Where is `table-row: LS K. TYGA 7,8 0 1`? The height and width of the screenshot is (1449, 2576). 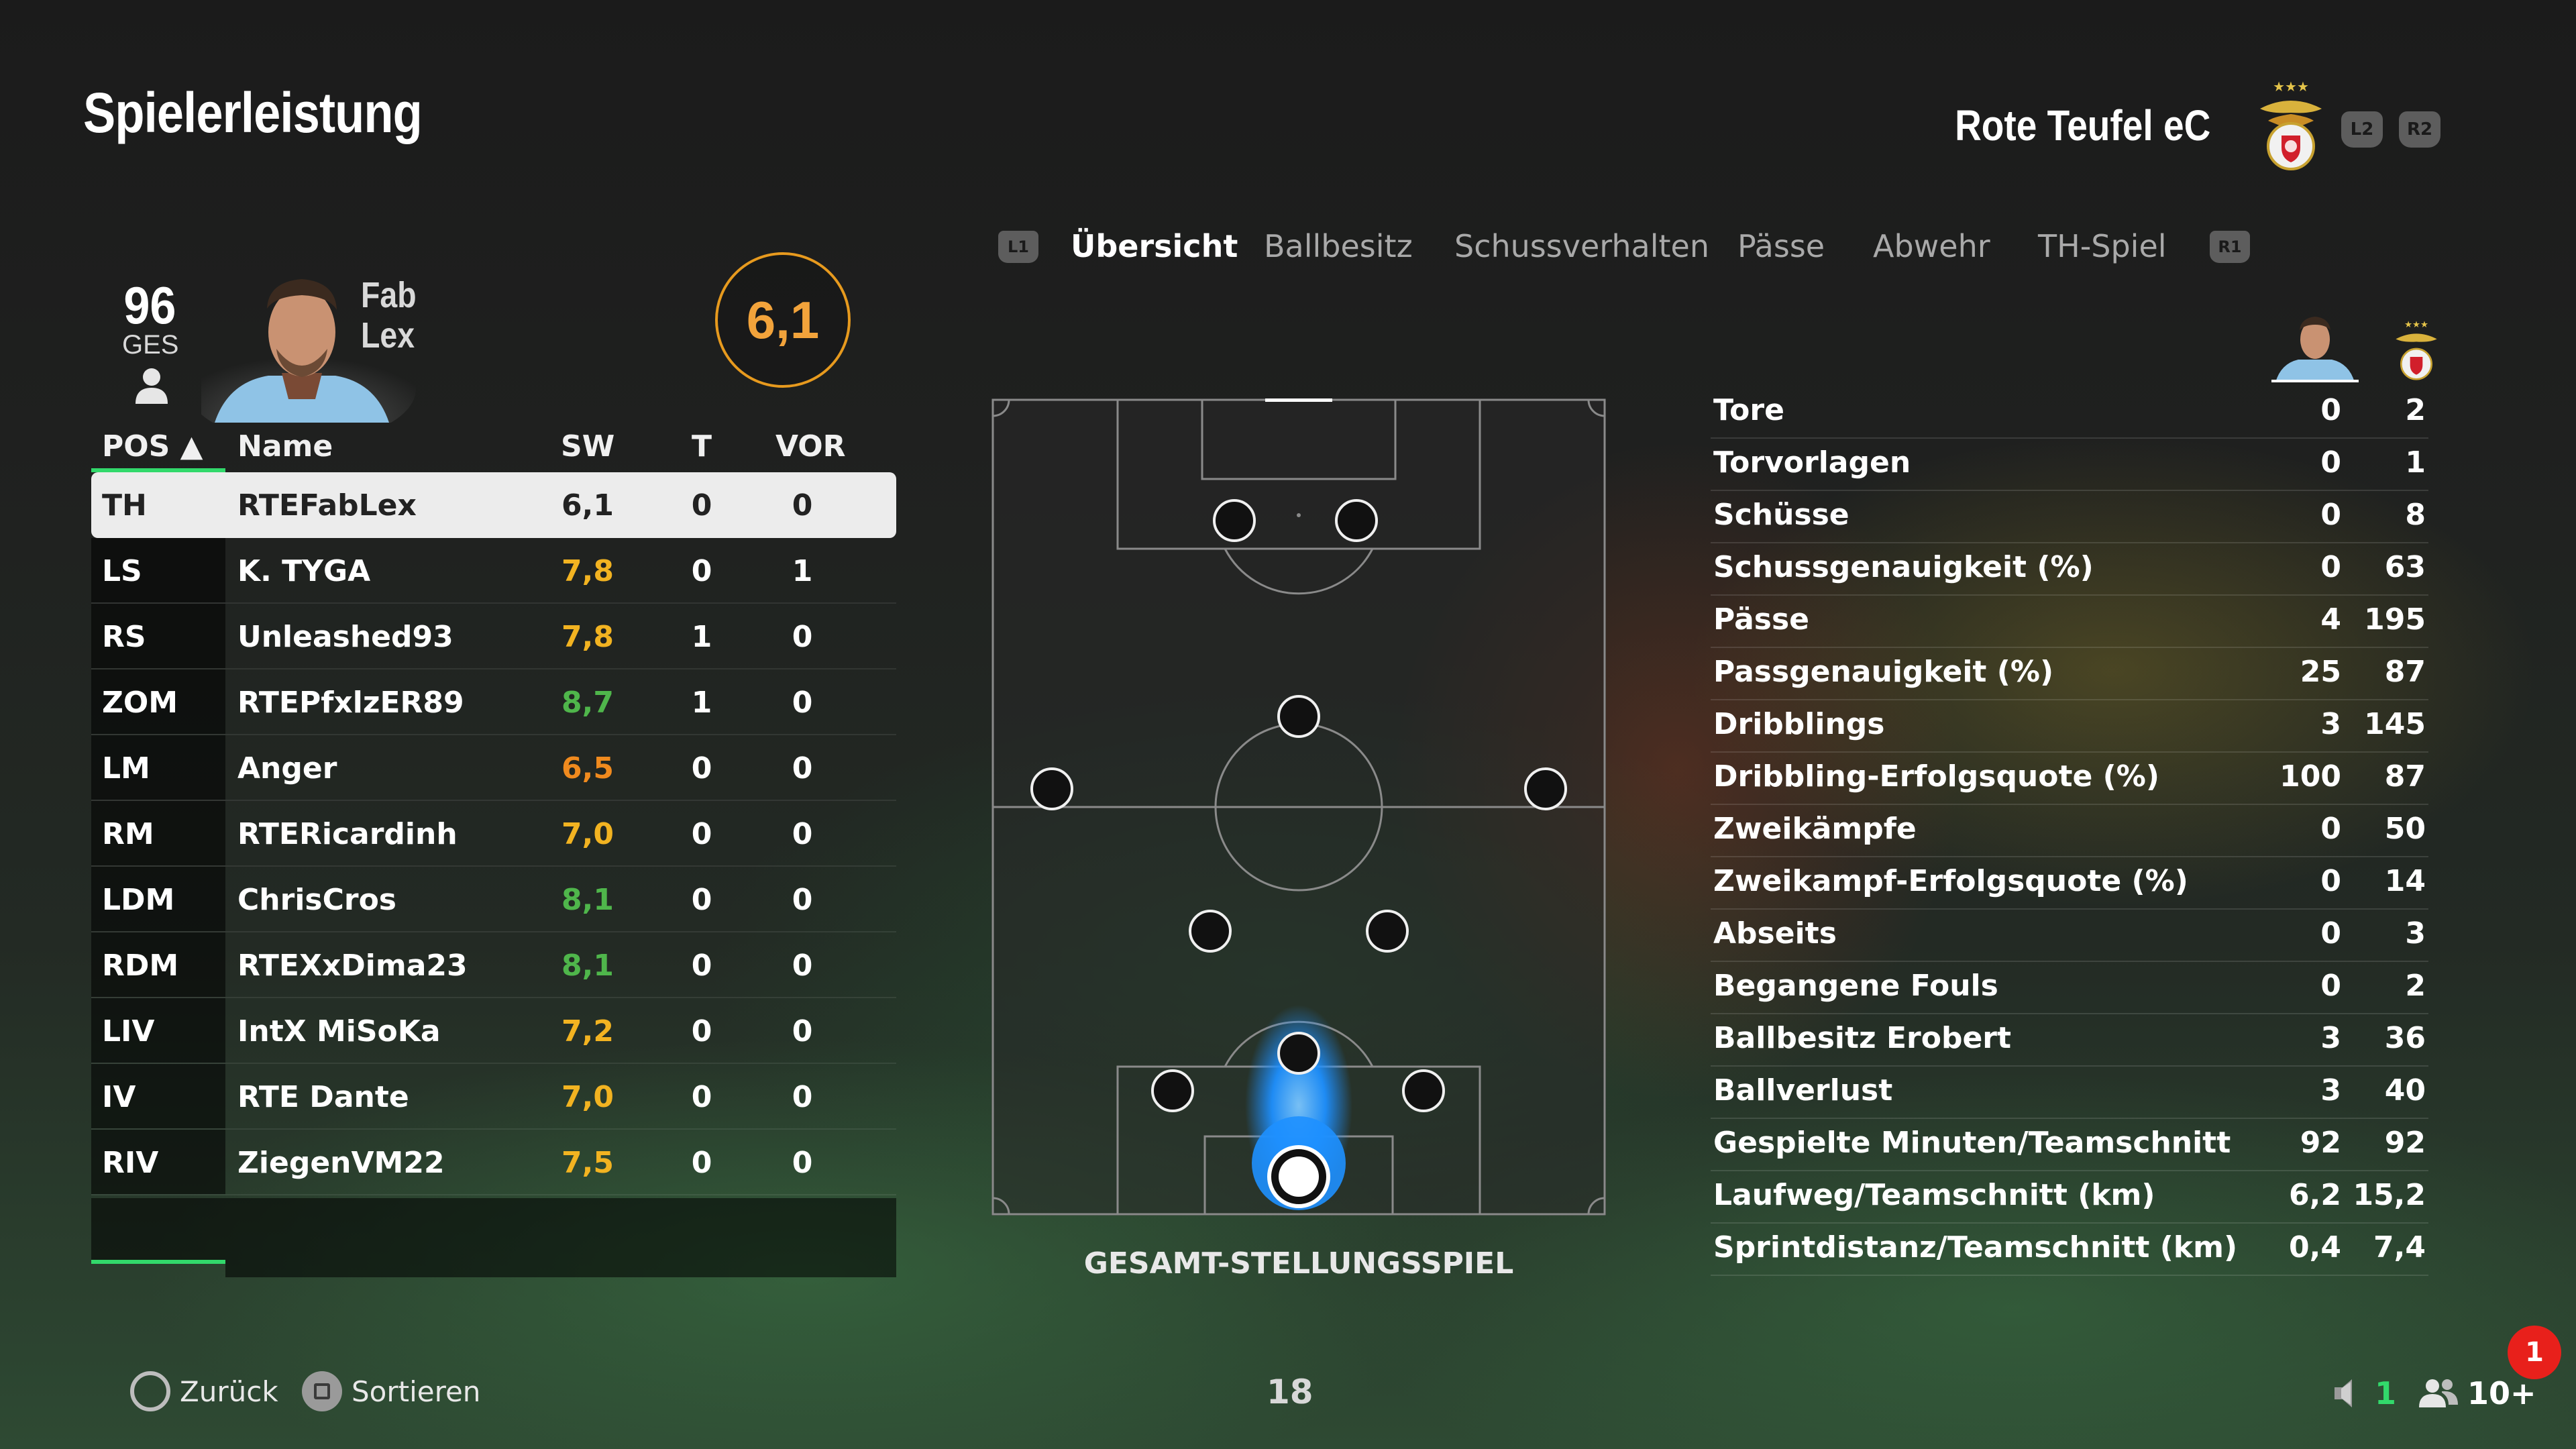 table-row: LS K. TYGA 7,8 0 1 is located at coordinates (493, 571).